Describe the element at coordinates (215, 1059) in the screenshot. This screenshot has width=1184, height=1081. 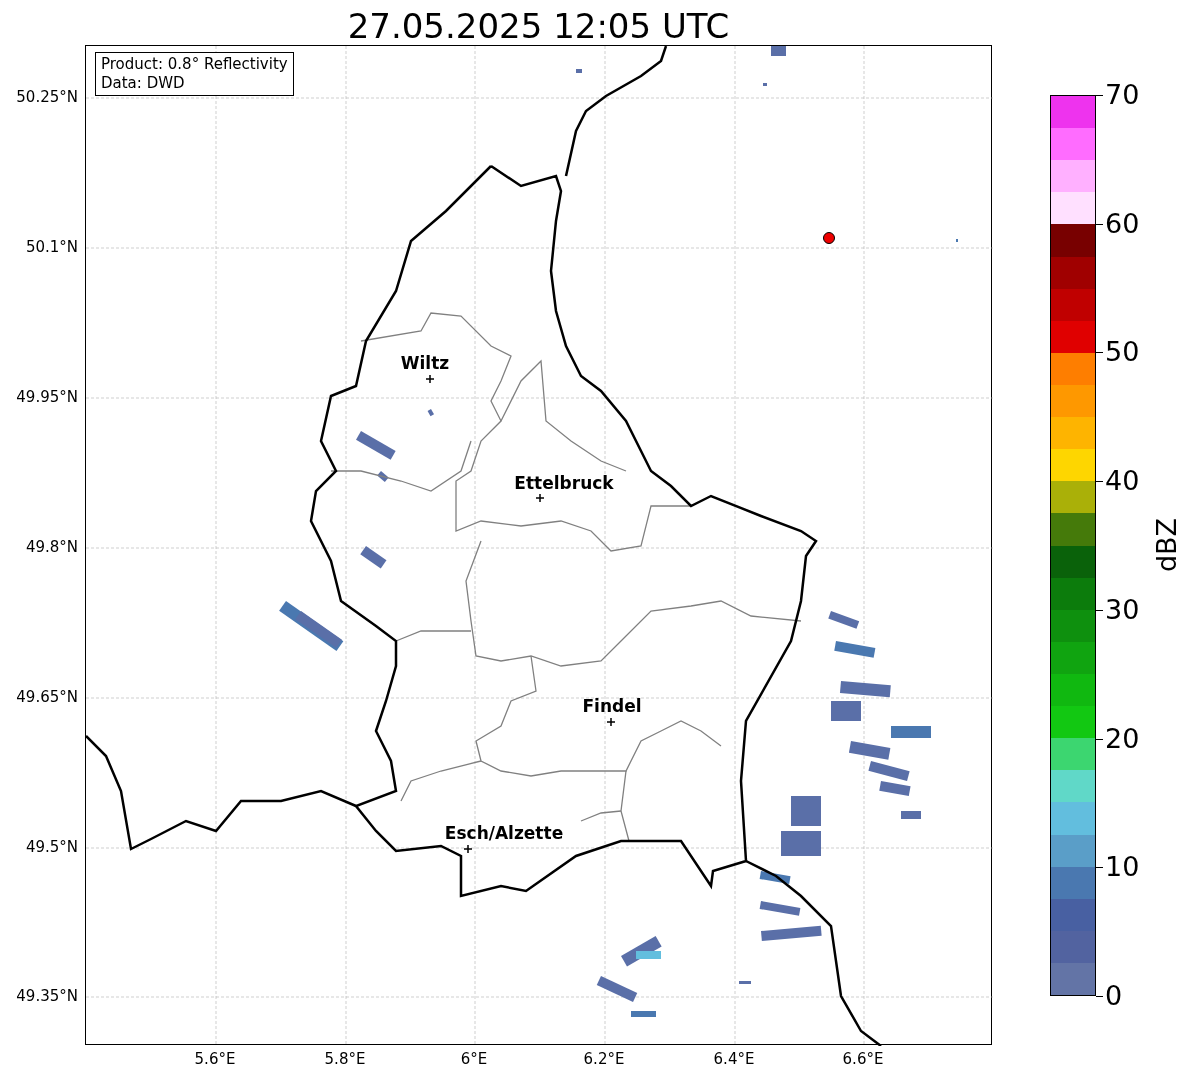
I see `longitude-tick-label: 5.6°E` at that location.